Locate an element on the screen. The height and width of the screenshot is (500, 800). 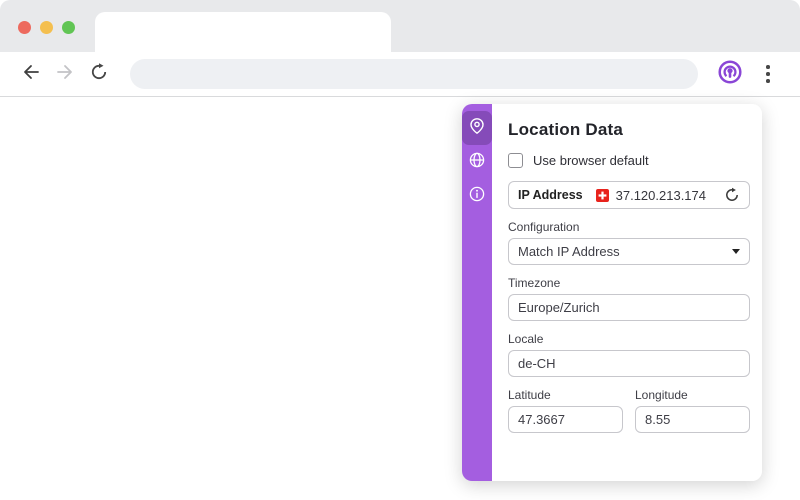
latitude-label: Latitude is located at coordinates (529, 395).